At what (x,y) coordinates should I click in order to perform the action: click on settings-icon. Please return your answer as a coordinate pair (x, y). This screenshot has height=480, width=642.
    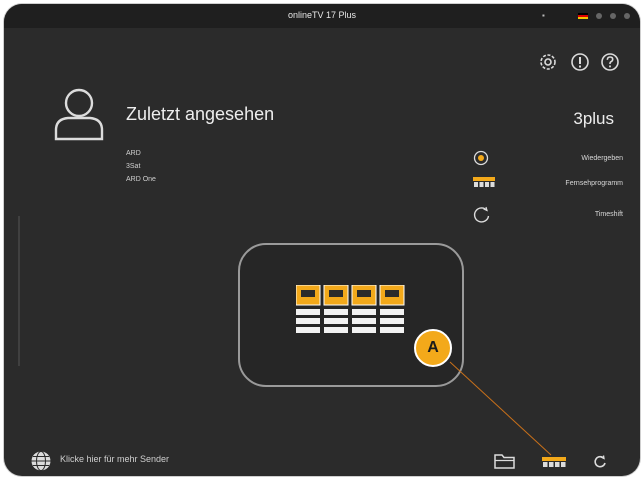
    Looking at the image, I should click on (548, 62).